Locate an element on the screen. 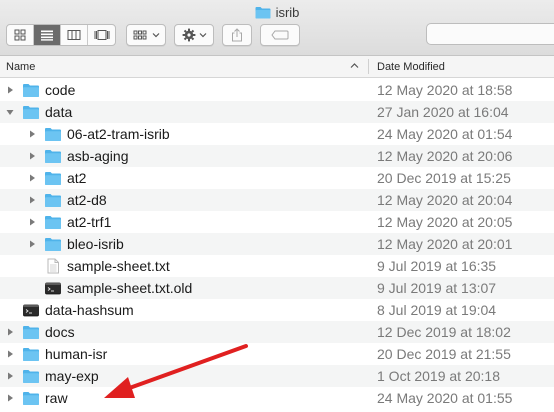 Image resolution: width=554 pixels, height=412 pixels. item-name: docs is located at coordinates (60, 332).